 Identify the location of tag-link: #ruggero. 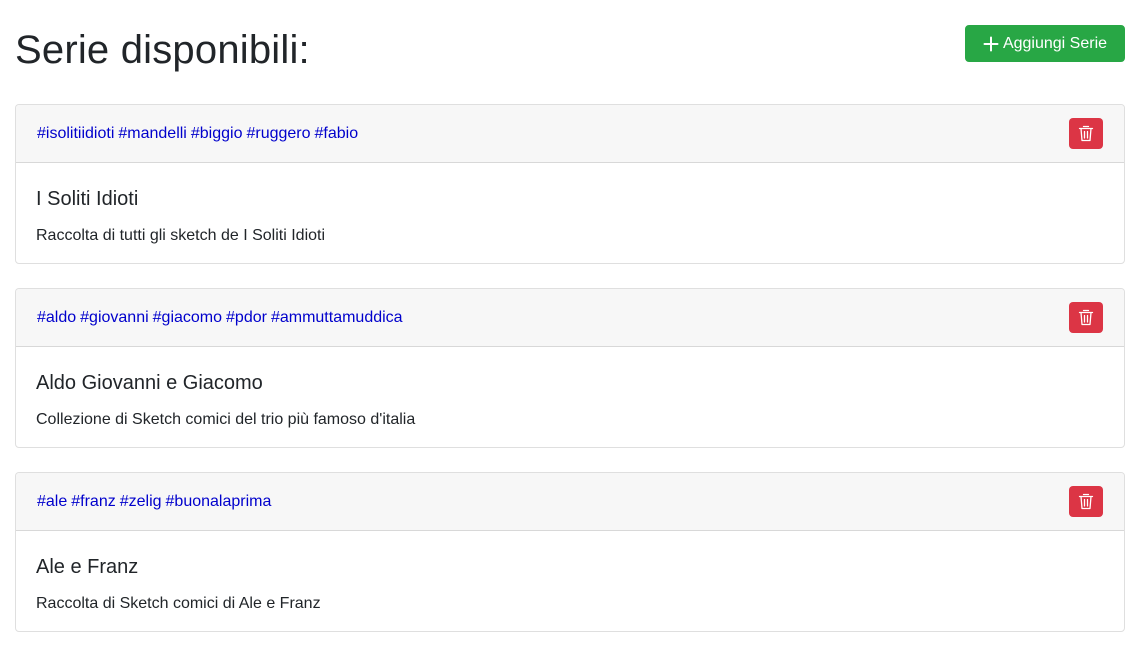
(278, 134).